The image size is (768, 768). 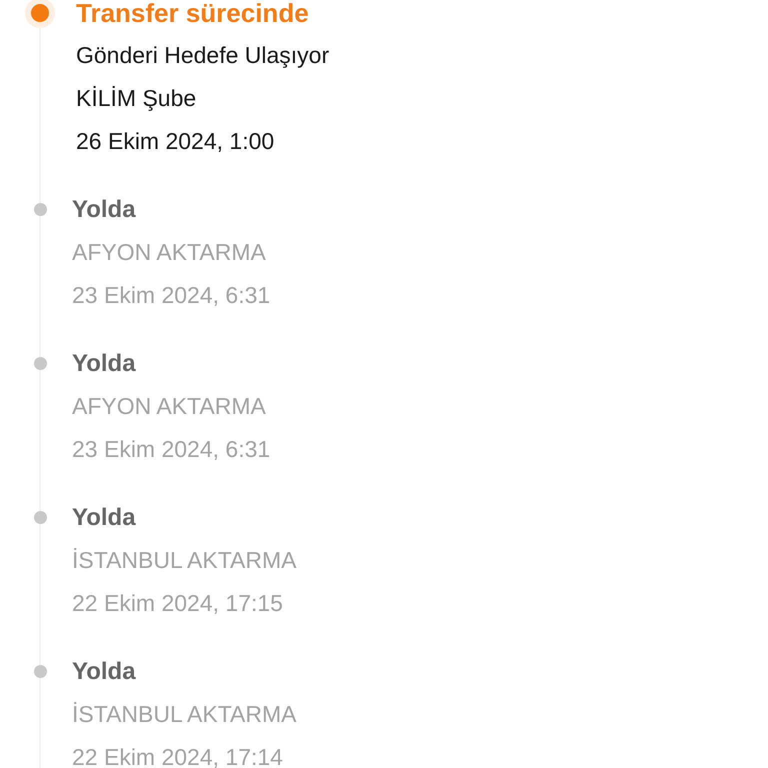 What do you see at coordinates (176, 141) in the screenshot?
I see `event-detail: 26 Ekim 2024, 1:00` at bounding box center [176, 141].